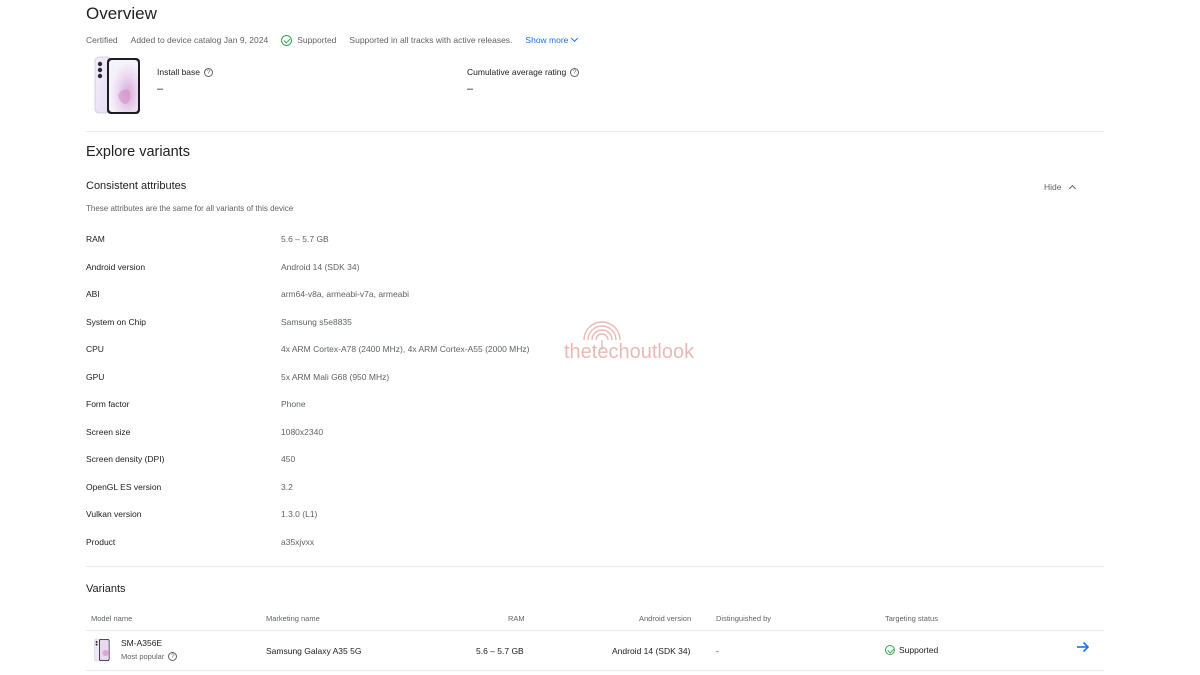 This screenshot has height=675, width=1200. Describe the element at coordinates (1073, 188) in the screenshot. I see `chevron-up-icon` at that location.